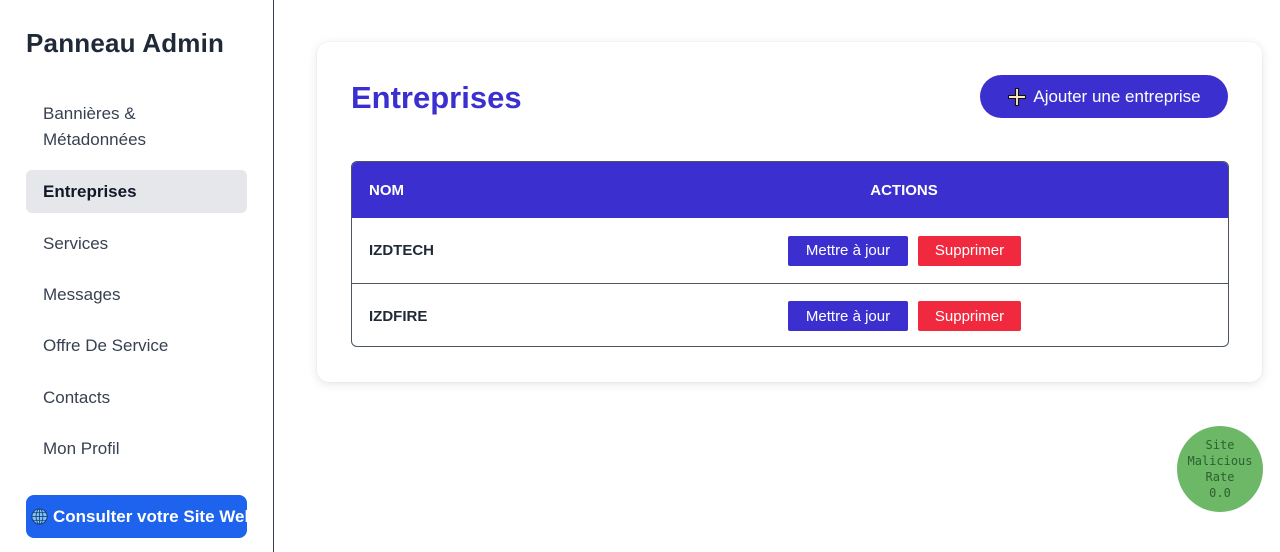 The height and width of the screenshot is (552, 1280). What do you see at coordinates (136, 397) in the screenshot?
I see `sidebar-item-contacts: Contacts` at bounding box center [136, 397].